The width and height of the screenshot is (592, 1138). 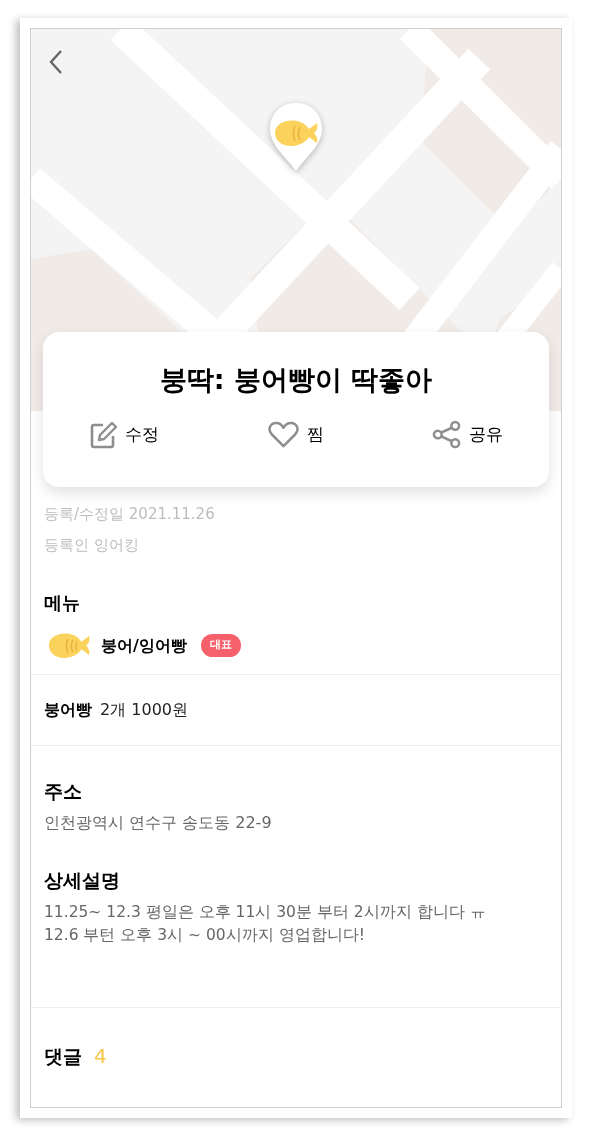 I want to click on section-heading: 주소, so click(x=63, y=791).